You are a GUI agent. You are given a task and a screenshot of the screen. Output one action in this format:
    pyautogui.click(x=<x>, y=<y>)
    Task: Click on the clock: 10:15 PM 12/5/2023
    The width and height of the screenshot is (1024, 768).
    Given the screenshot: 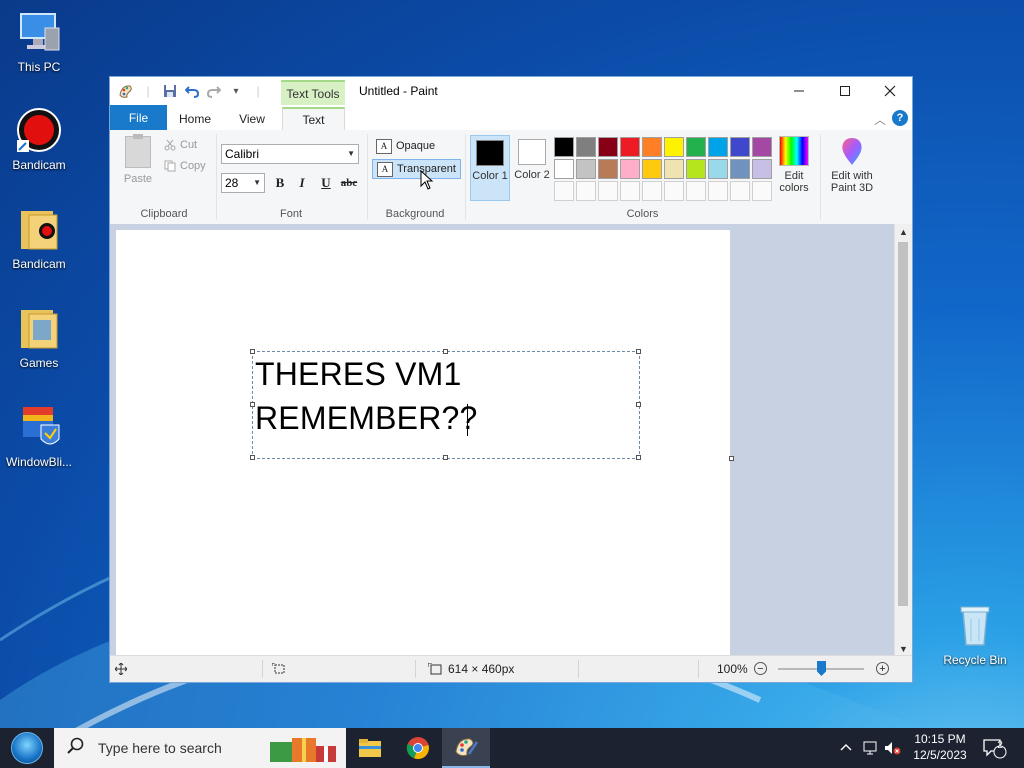 What is the action you would take?
    pyautogui.click(x=940, y=747)
    